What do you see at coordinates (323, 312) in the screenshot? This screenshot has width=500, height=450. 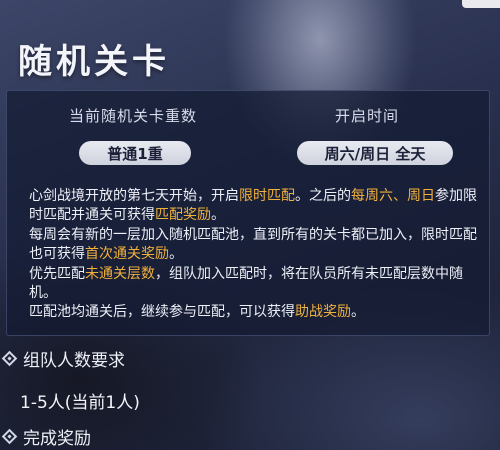 I see `highlight-text: 助战奖励` at bounding box center [323, 312].